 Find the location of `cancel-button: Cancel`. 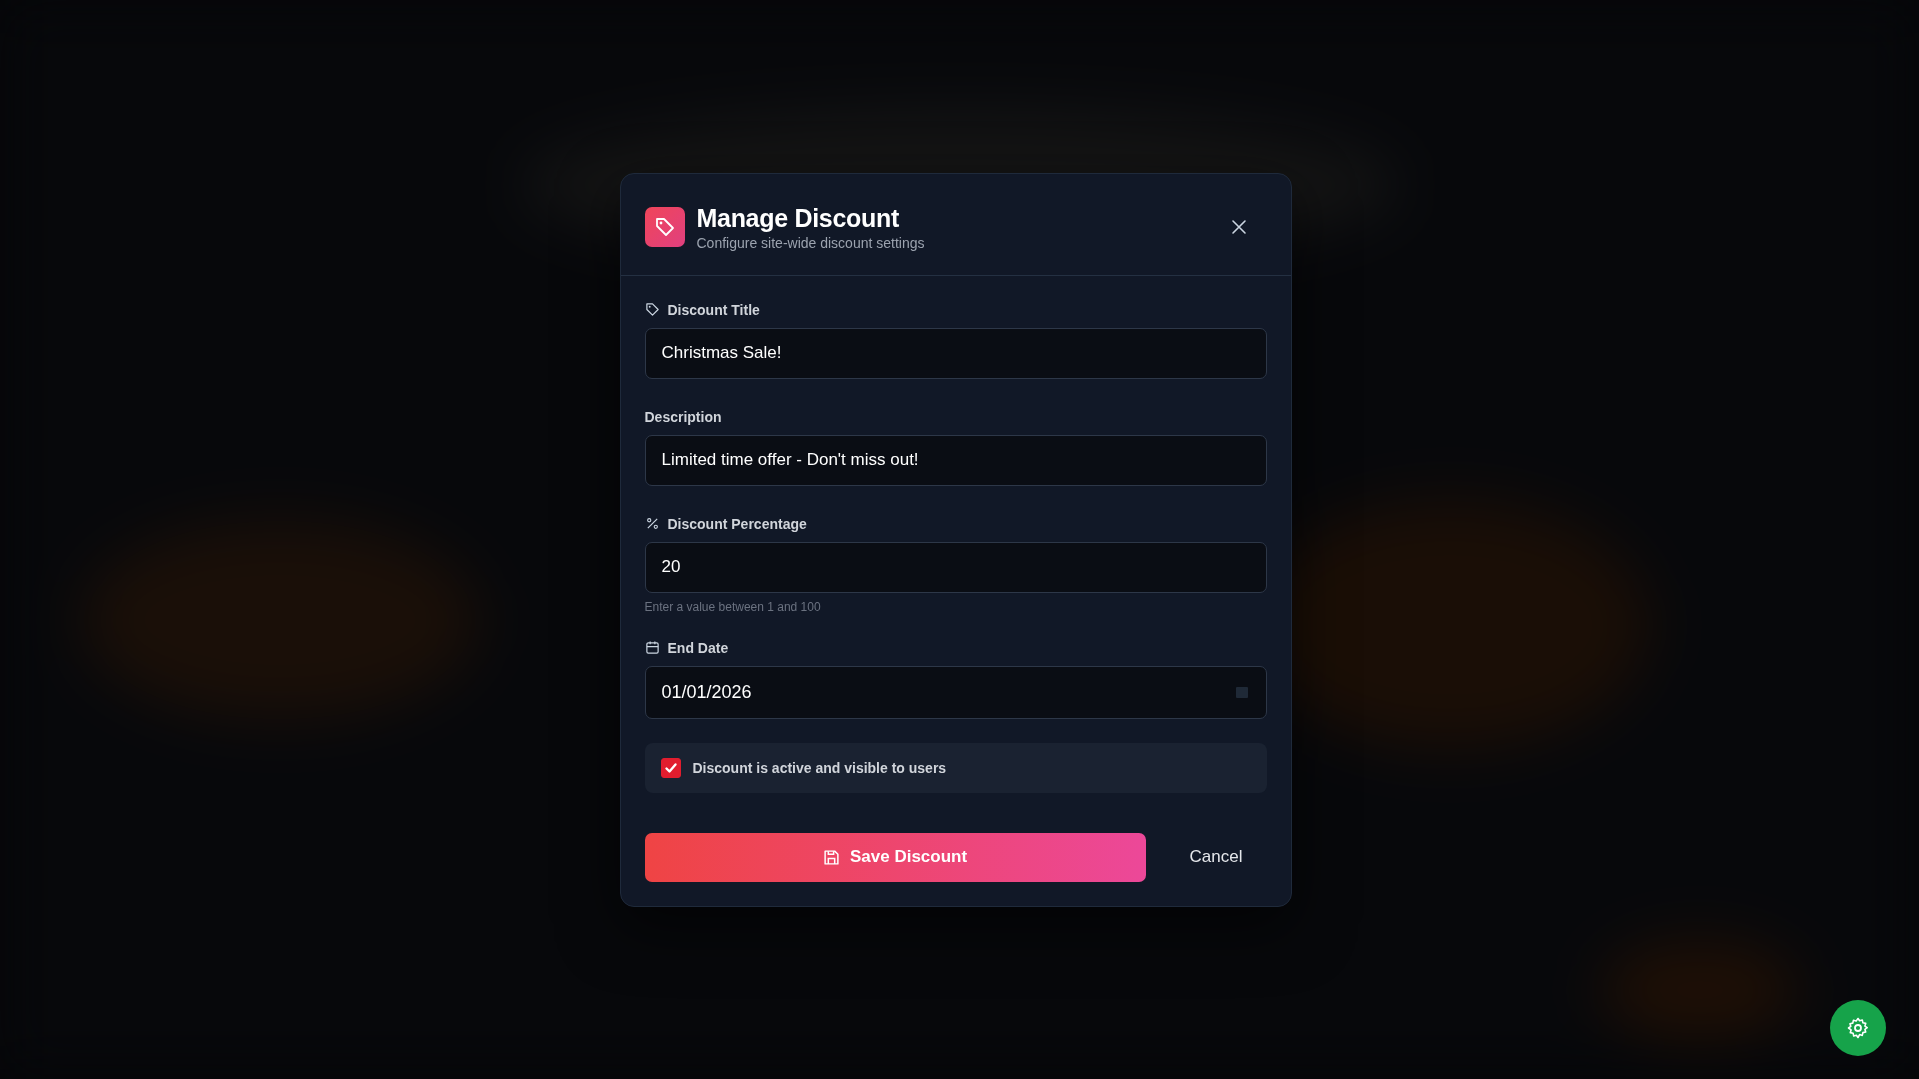

cancel-button: Cancel is located at coordinates (1216, 857).